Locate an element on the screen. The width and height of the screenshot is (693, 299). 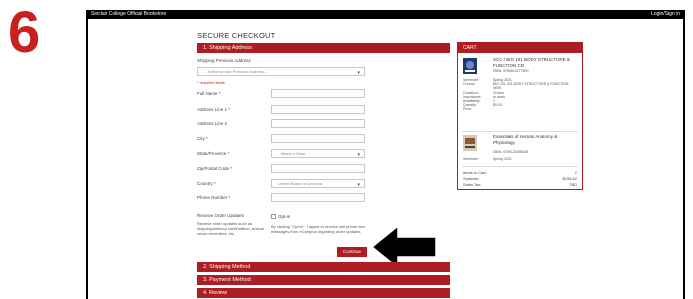
meta-label: Price: is located at coordinates (467, 109).